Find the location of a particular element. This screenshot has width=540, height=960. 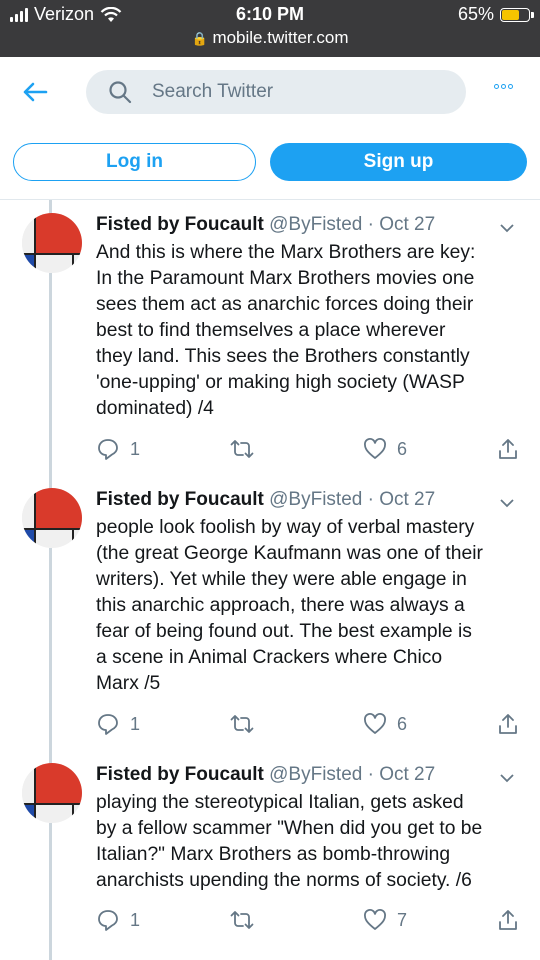

battery-icon is located at coordinates (517, 14).